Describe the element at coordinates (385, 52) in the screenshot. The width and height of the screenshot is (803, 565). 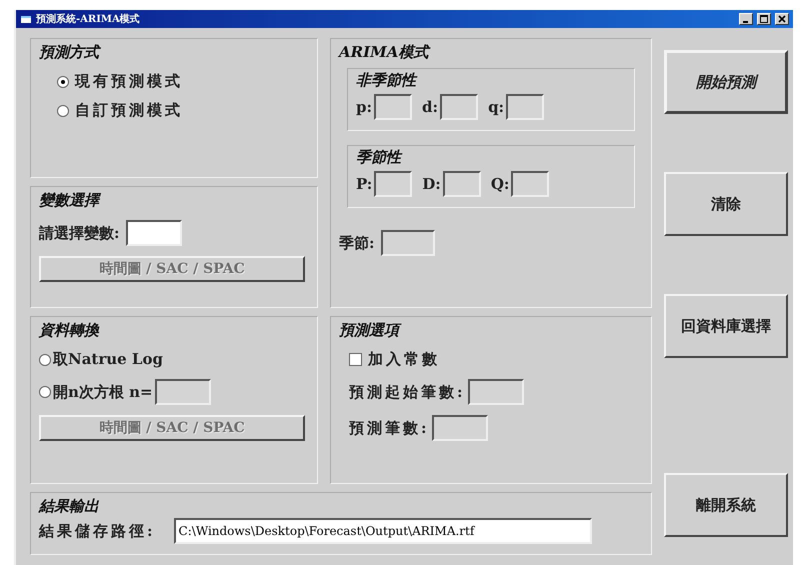
I see `group-title: ARIMA模式` at that location.